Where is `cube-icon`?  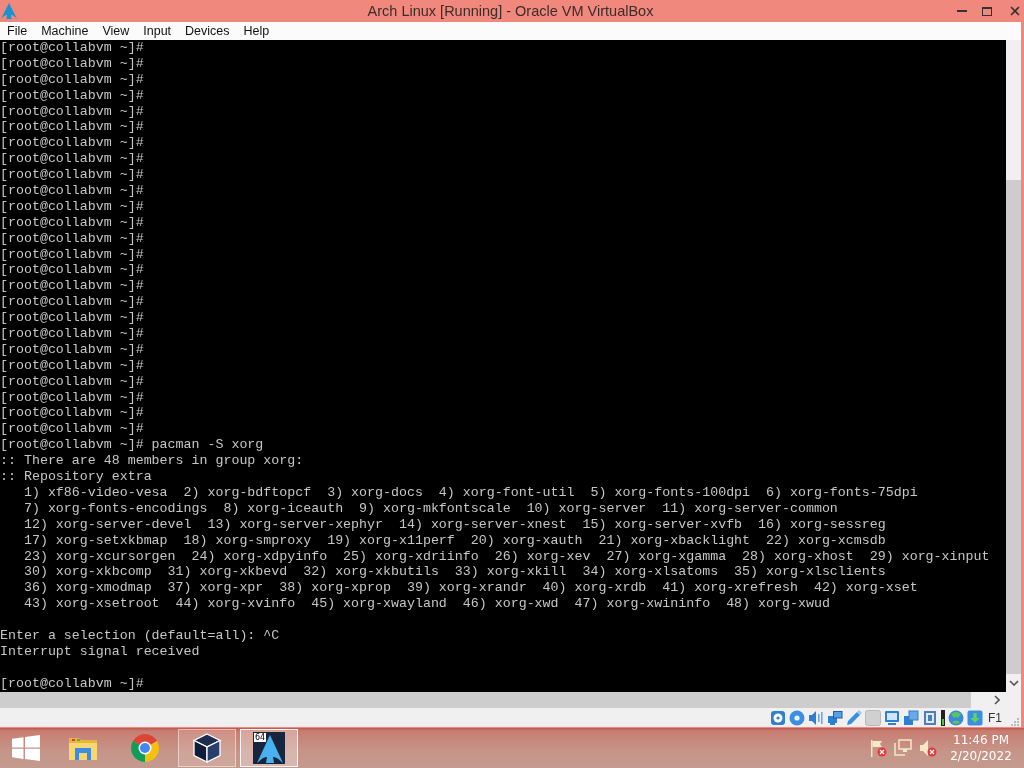
cube-icon is located at coordinates (207, 748).